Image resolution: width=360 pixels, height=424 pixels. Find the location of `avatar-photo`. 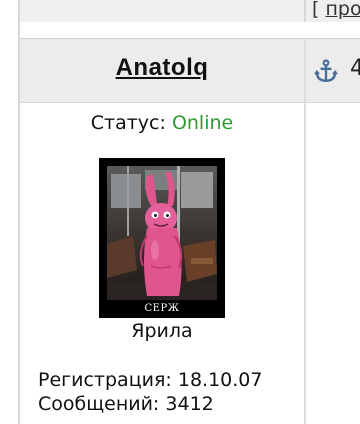

avatar-photo is located at coordinates (162, 233).